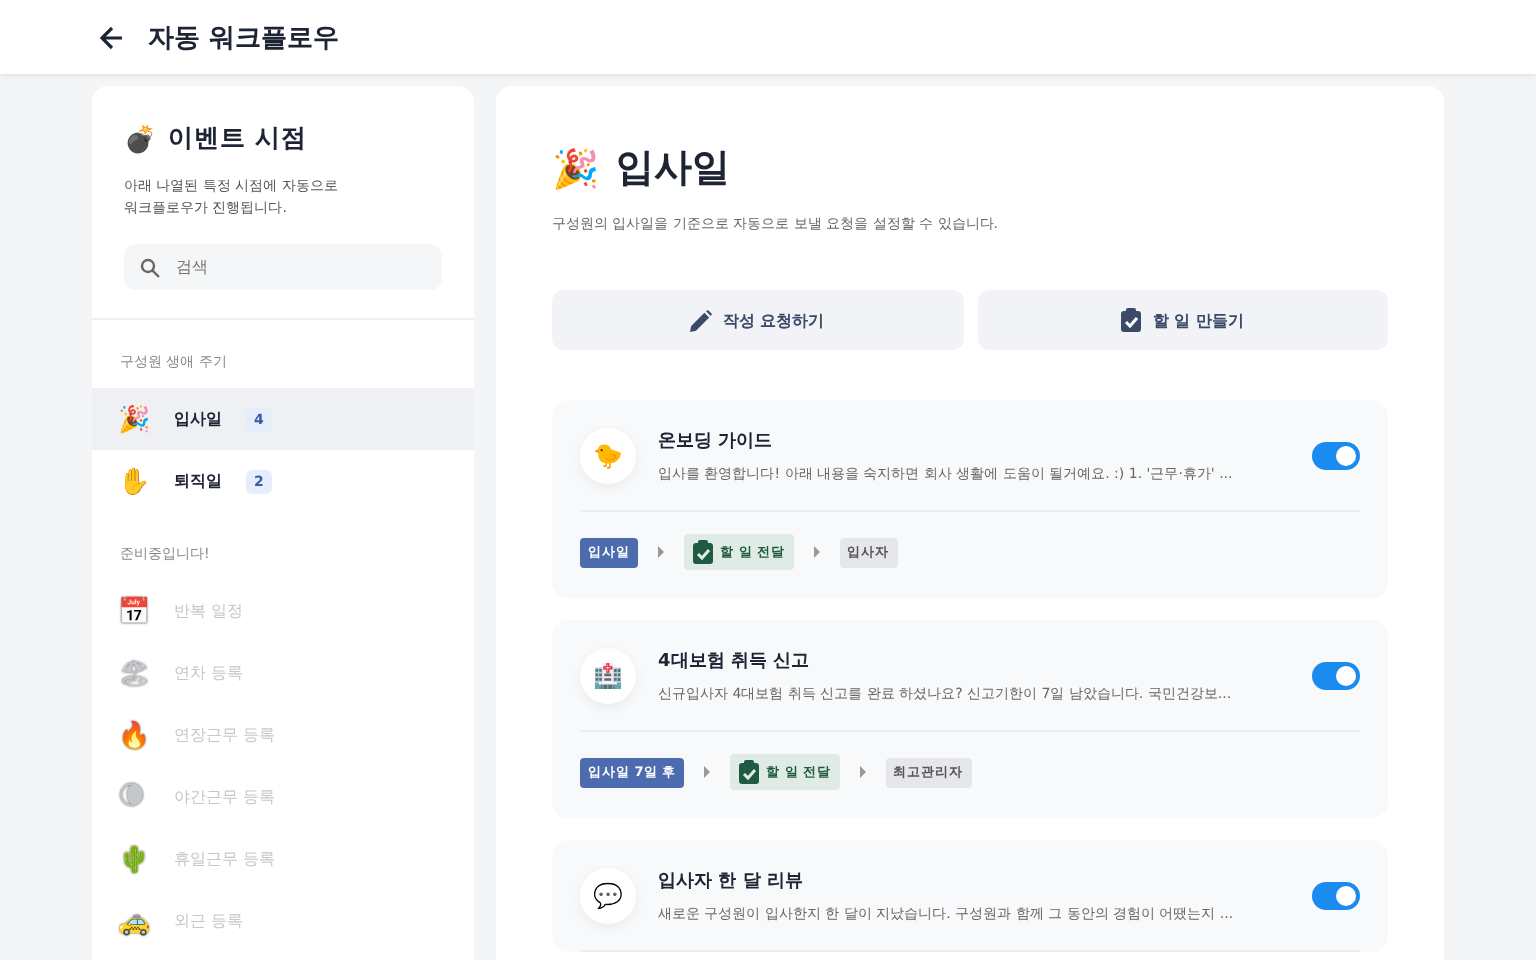 The image size is (1536, 960). Describe the element at coordinates (134, 611) in the screenshot. I see `emoji-icon: 📅` at that location.